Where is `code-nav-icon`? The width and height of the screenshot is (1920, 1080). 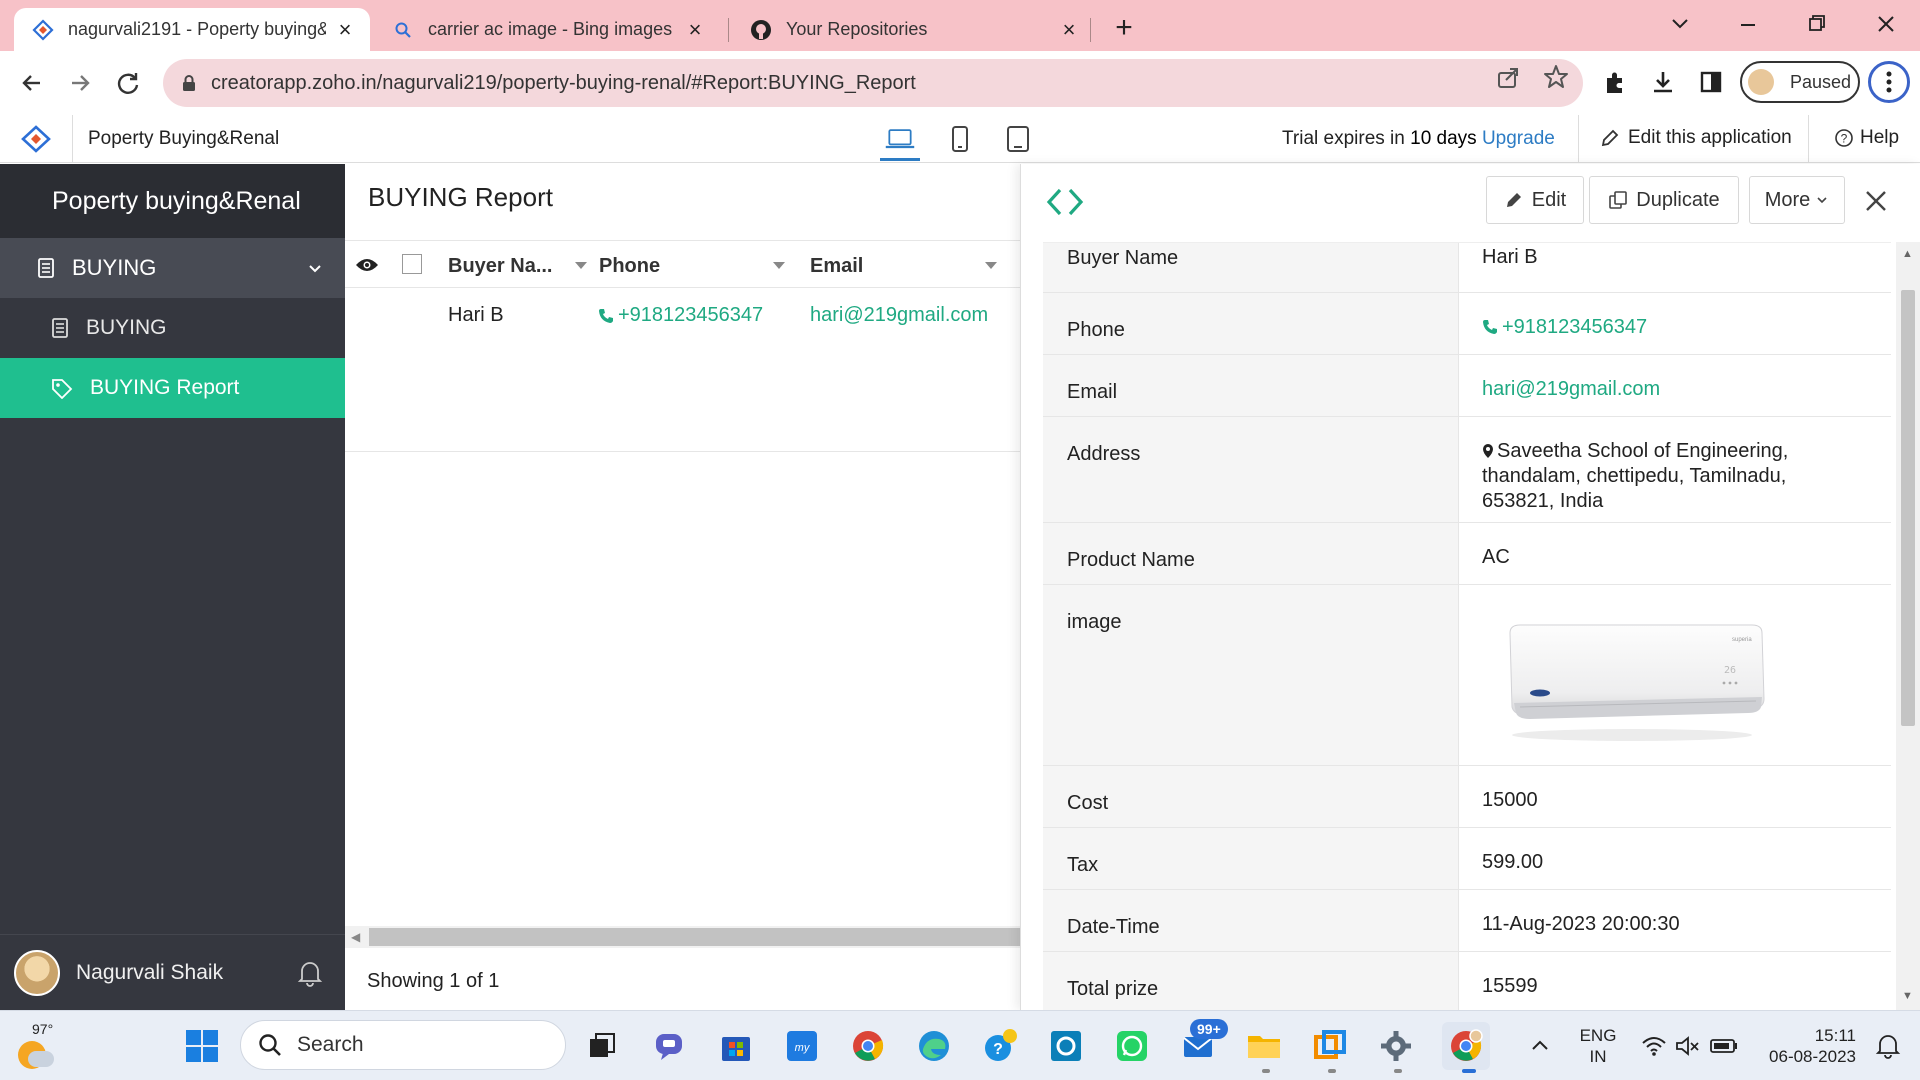 code-nav-icon is located at coordinates (1065, 202).